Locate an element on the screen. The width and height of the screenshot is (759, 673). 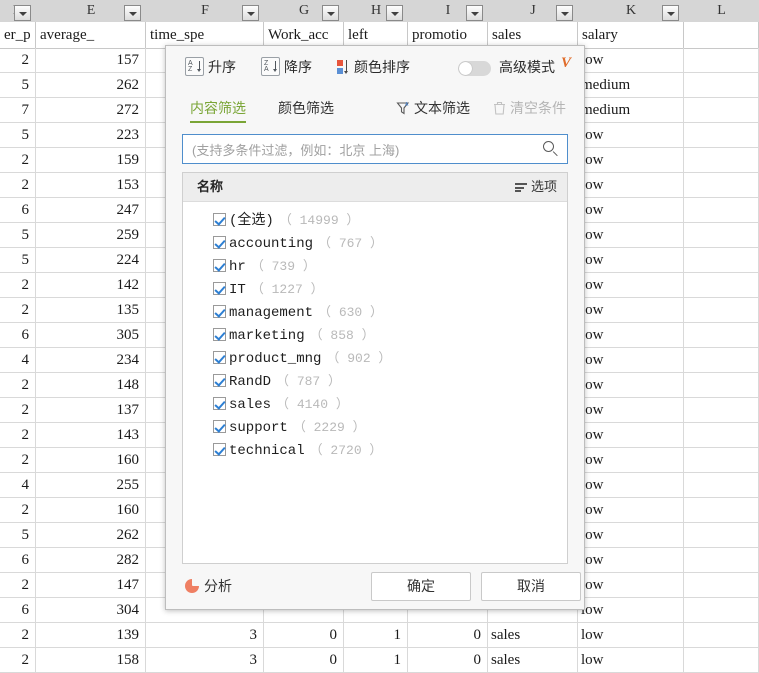
filter-dropdown-icon-K is located at coordinates (670, 13).